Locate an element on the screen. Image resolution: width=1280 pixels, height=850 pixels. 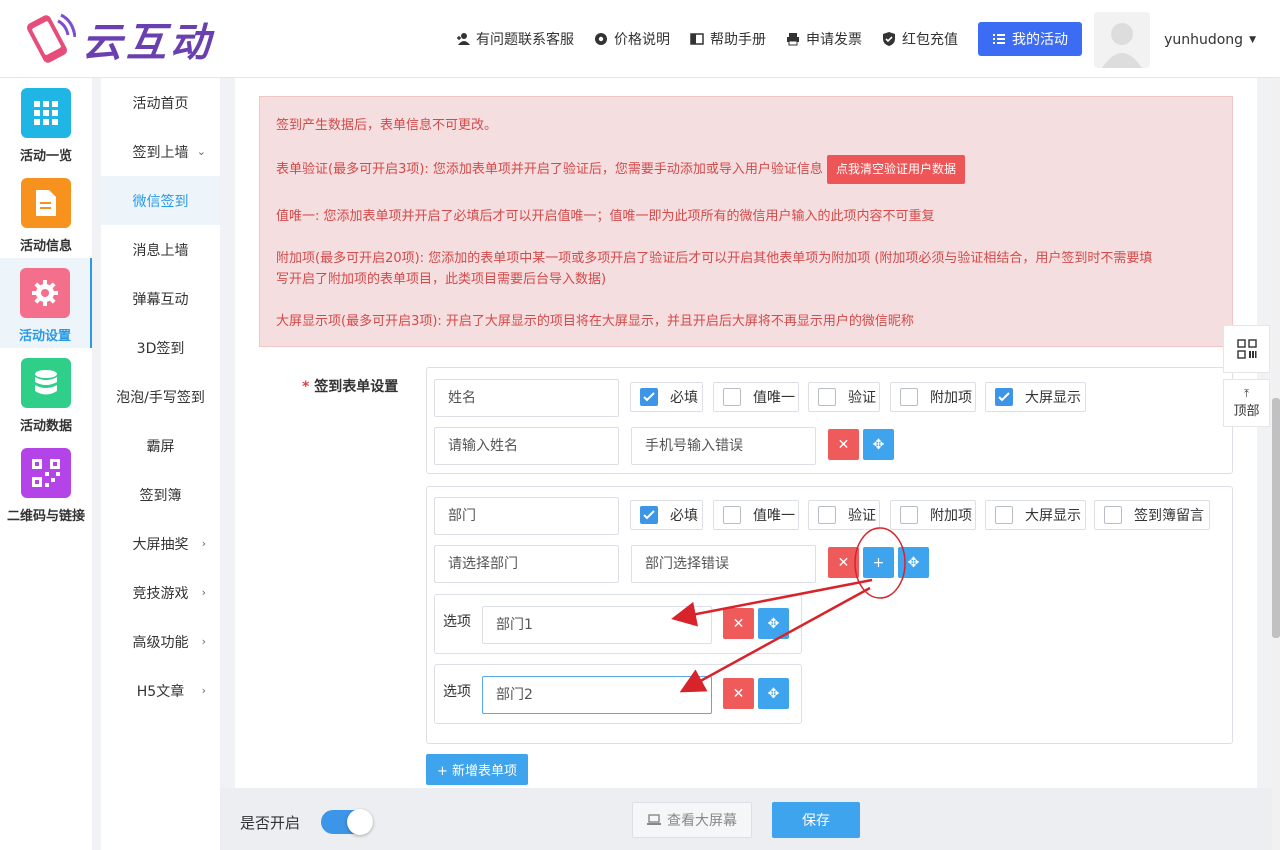
field-error-input: 手机号输入错误 is located at coordinates (723, 446).